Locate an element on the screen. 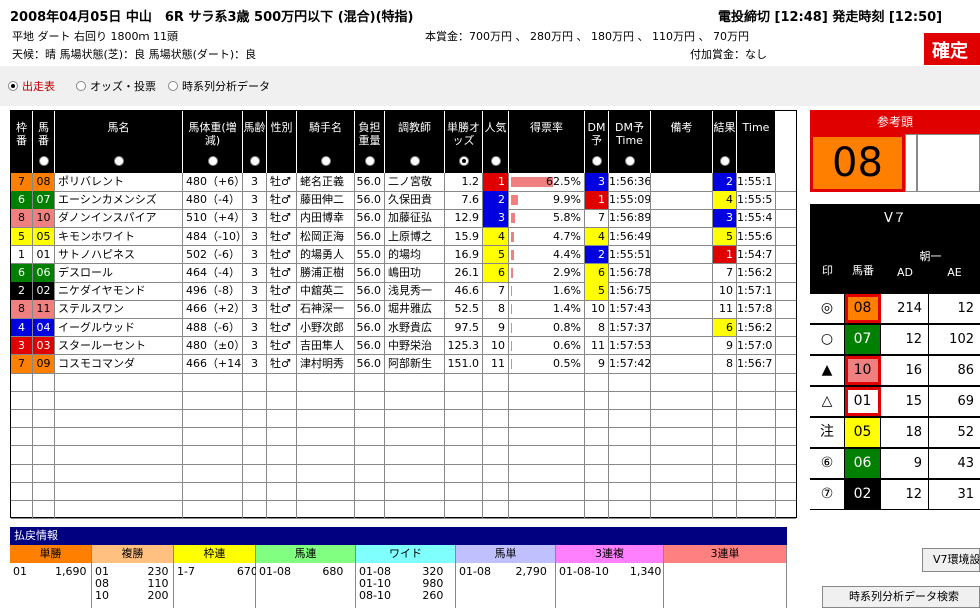  column-header-sex: 性別 is located at coordinates (282, 142).